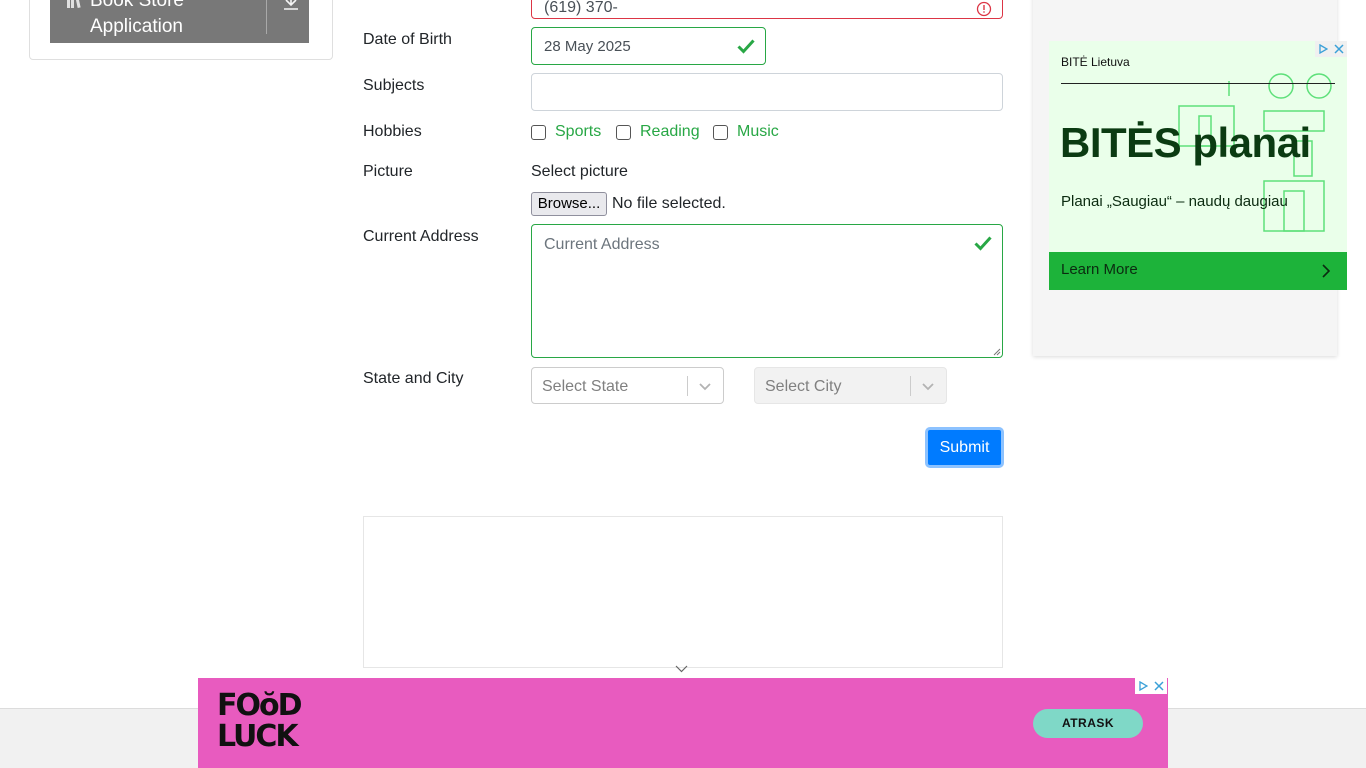  I want to click on hobby-label: Sports, so click(578, 131).